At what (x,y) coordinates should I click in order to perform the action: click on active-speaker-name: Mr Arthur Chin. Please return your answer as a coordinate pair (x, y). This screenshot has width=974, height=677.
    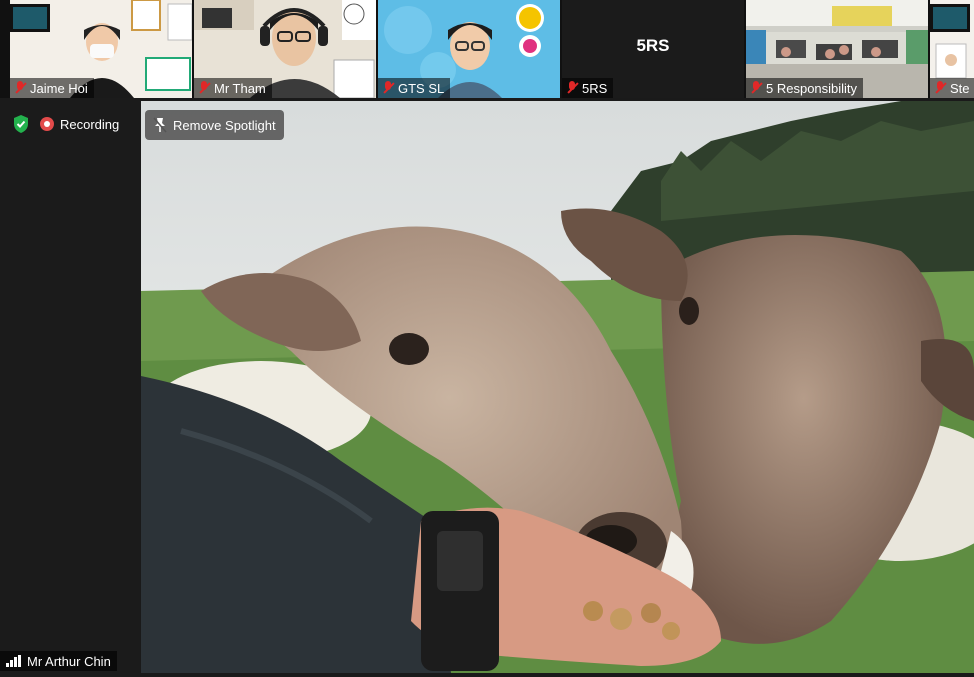
    Looking at the image, I should click on (69, 661).